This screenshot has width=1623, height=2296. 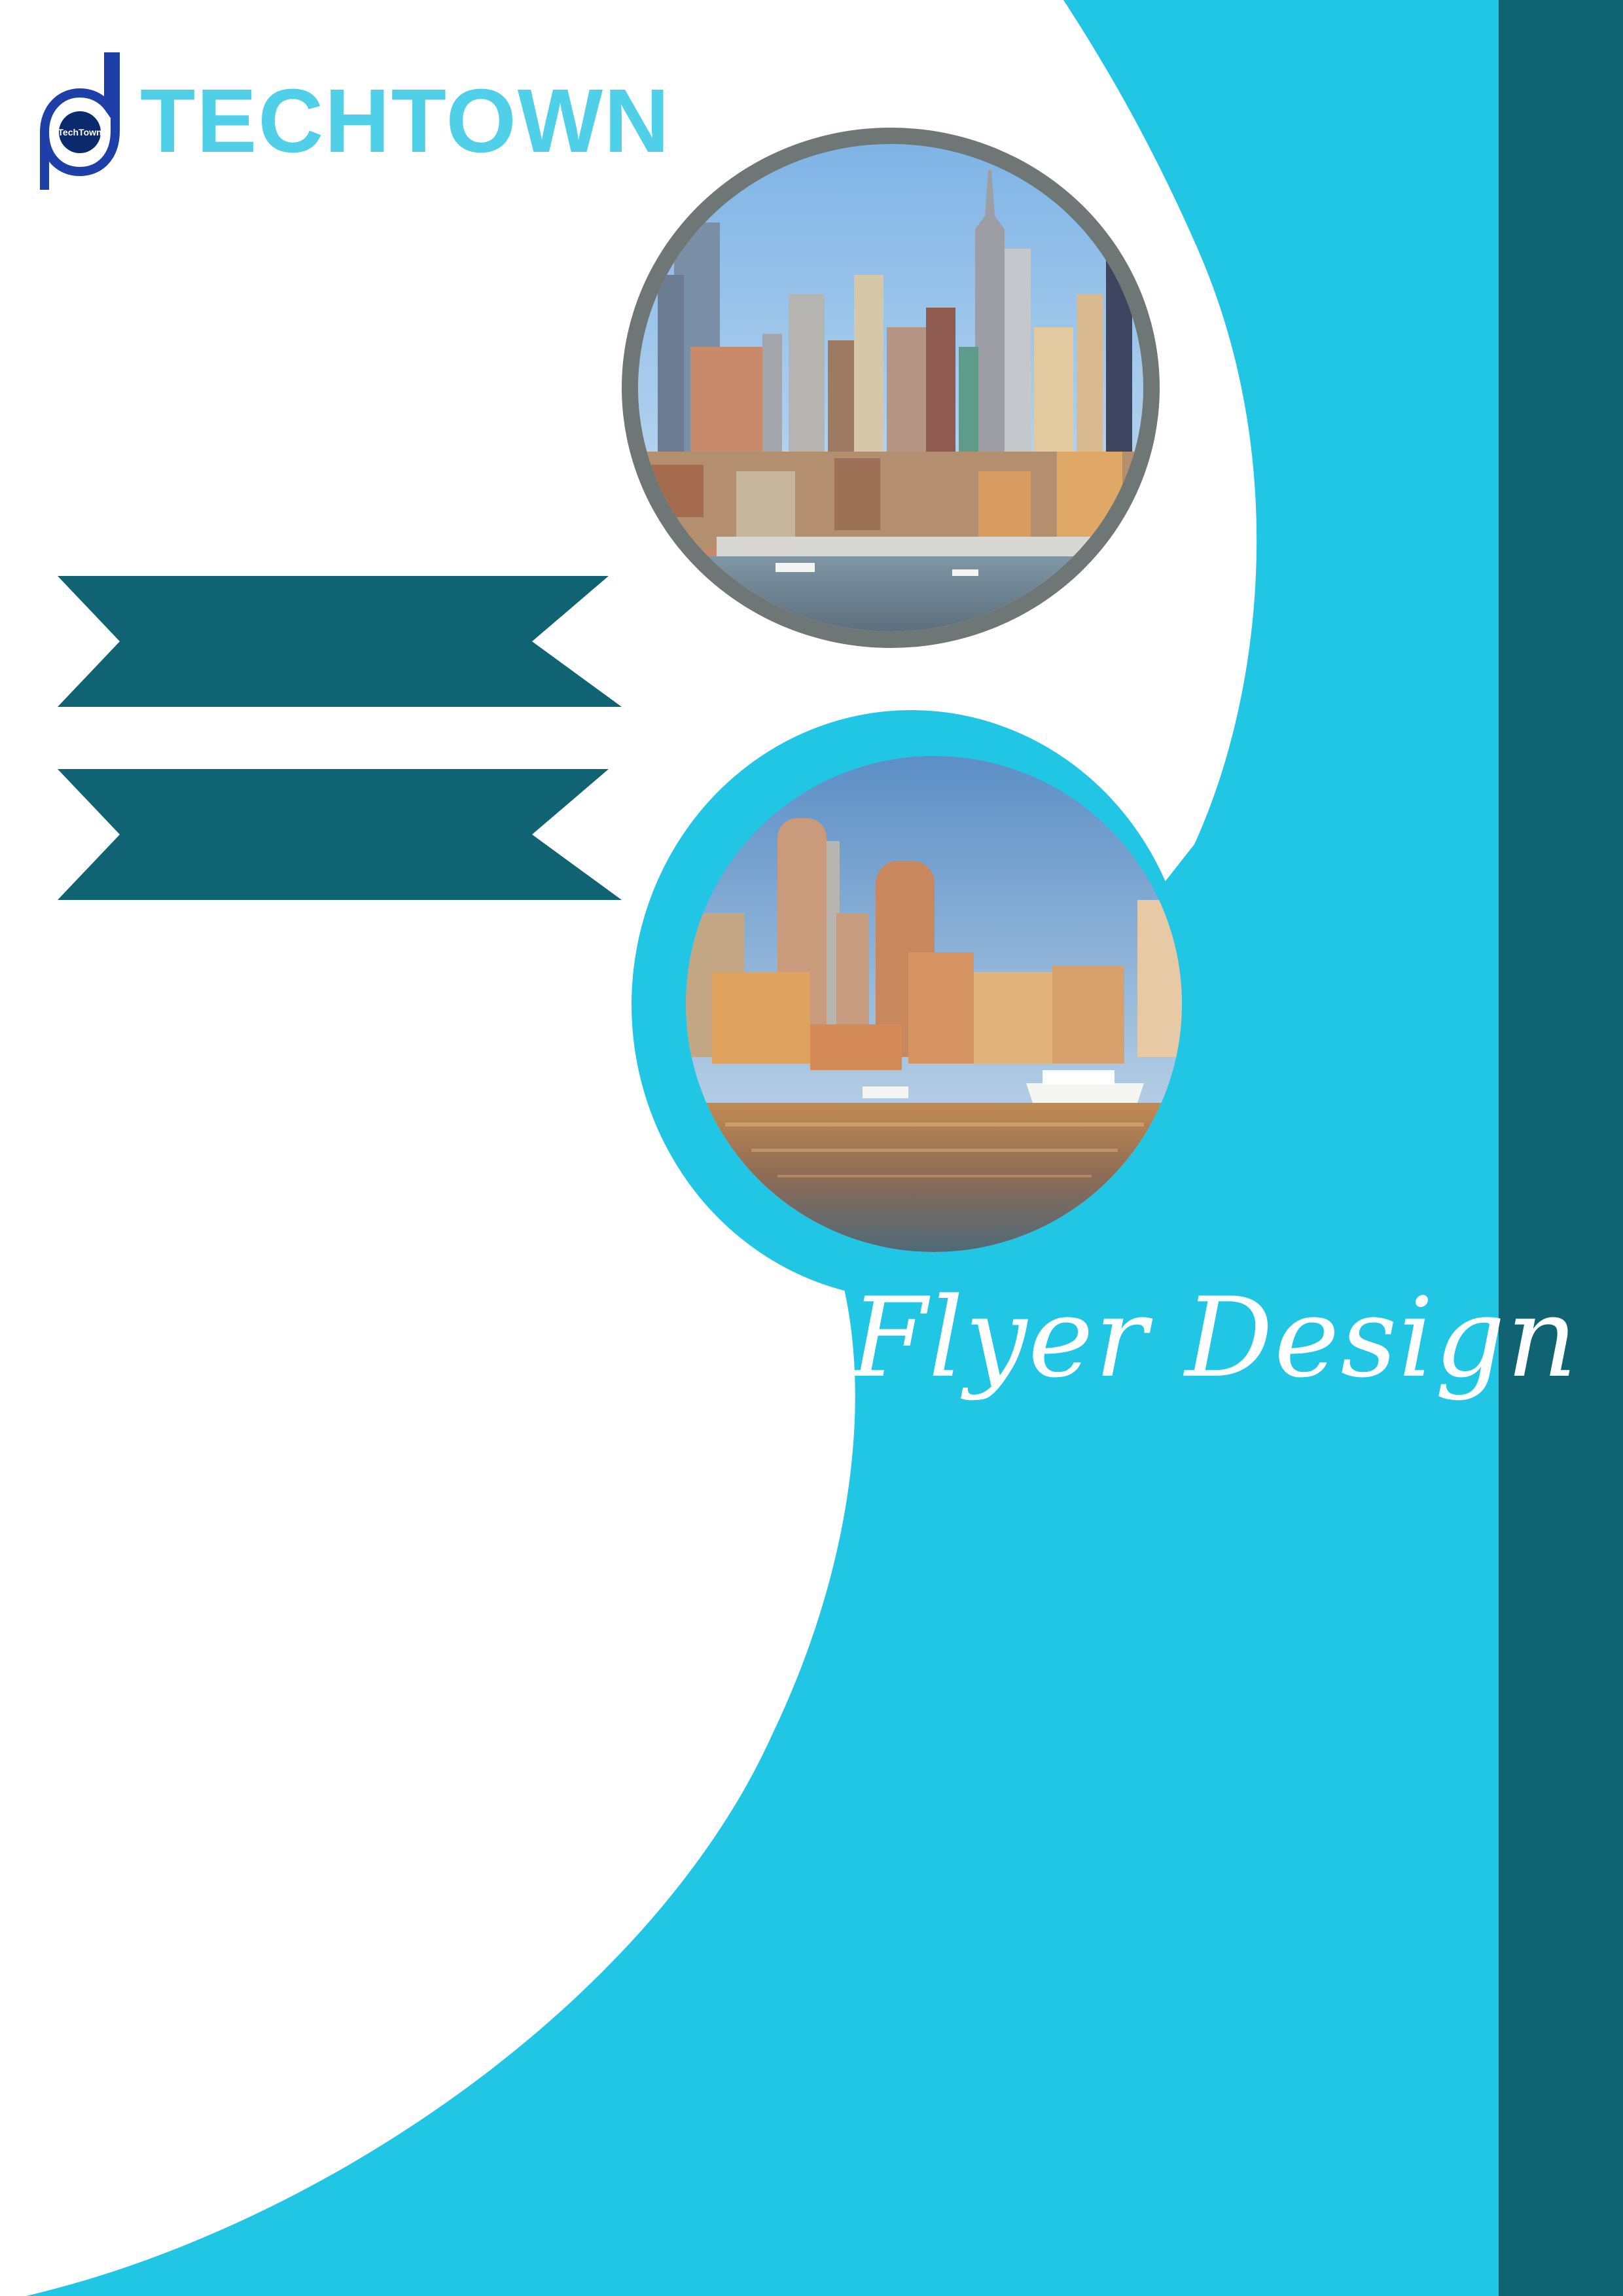 What do you see at coordinates (79, 132) in the screenshot?
I see `logo-text: TechTown` at bounding box center [79, 132].